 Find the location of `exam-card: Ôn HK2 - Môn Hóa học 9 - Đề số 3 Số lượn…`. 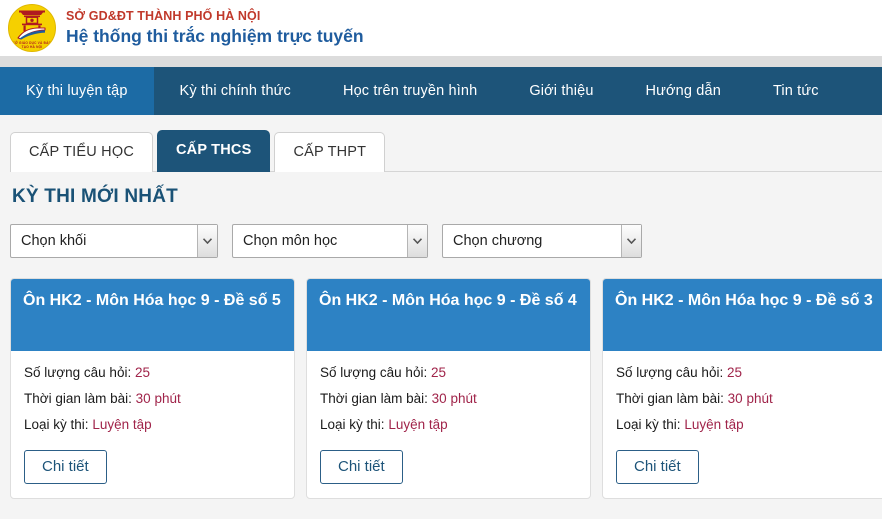

exam-card: Ôn HK2 - Môn Hóa học 9 - Đề số 3 Số lượn… is located at coordinates (742, 388).